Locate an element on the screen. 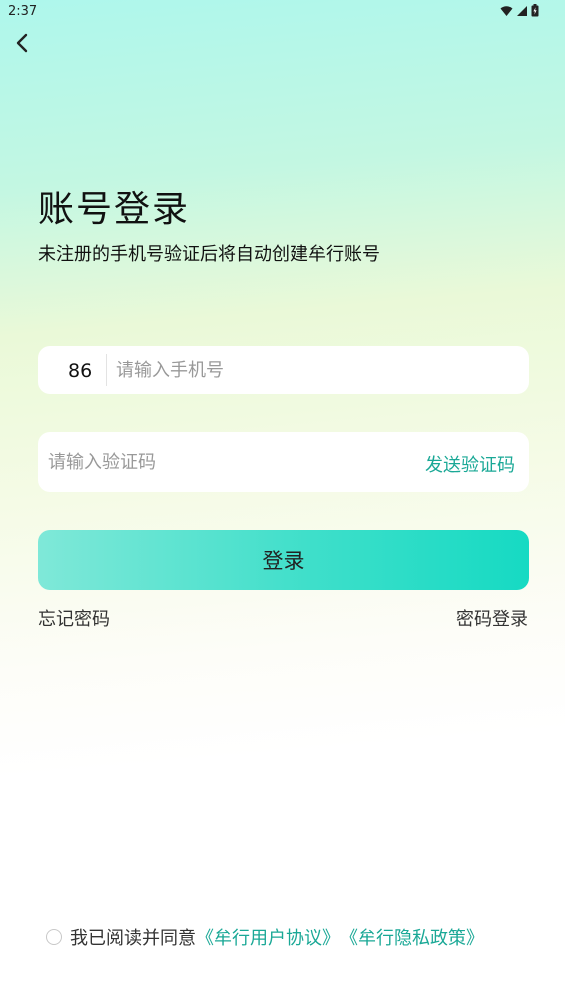 Image resolution: width=565 pixels, height=1004 pixels. back-button is located at coordinates (23, 43).